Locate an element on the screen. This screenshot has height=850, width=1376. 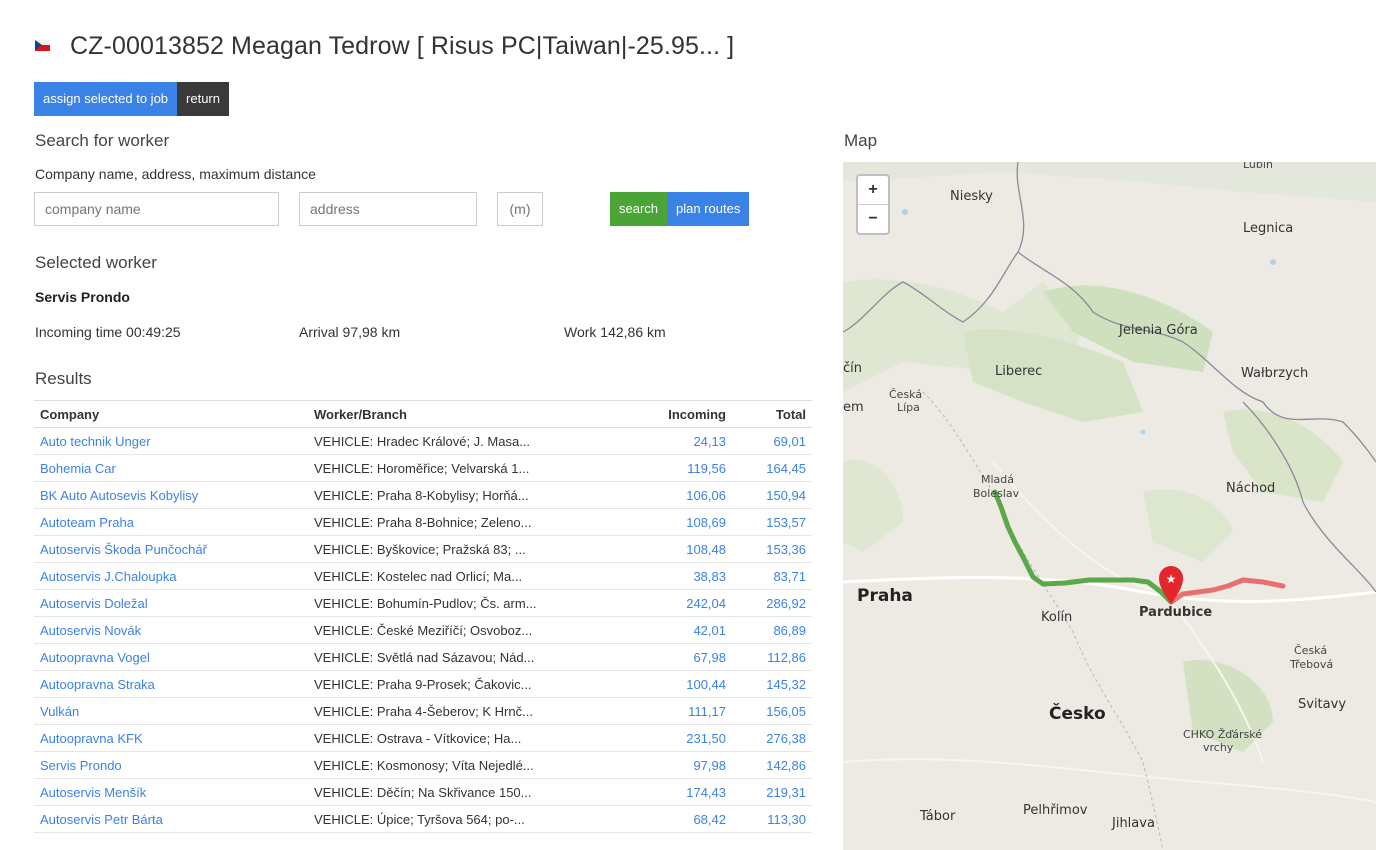
company-link: Auto technik Unger is located at coordinates (171, 441).